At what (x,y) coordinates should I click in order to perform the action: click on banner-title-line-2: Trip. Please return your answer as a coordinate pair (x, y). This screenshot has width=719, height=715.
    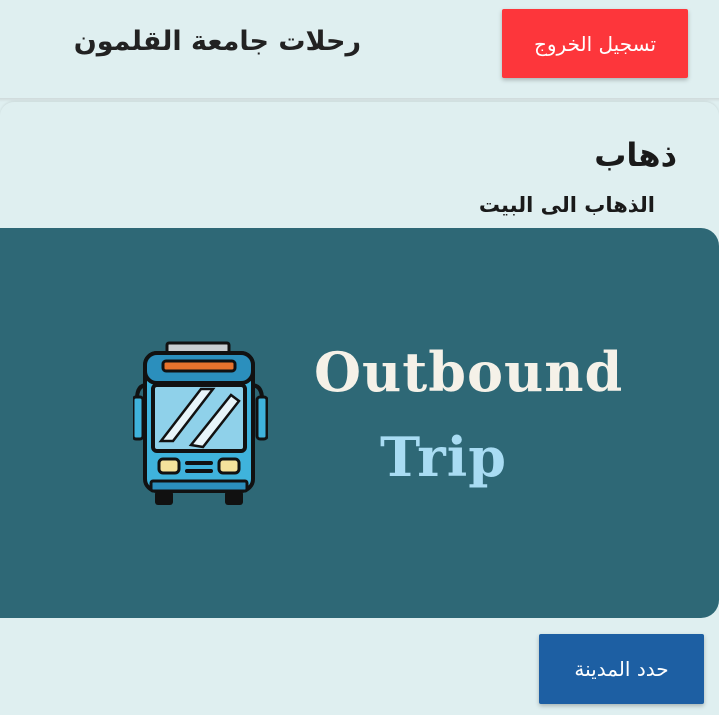
    Looking at the image, I should click on (443, 457).